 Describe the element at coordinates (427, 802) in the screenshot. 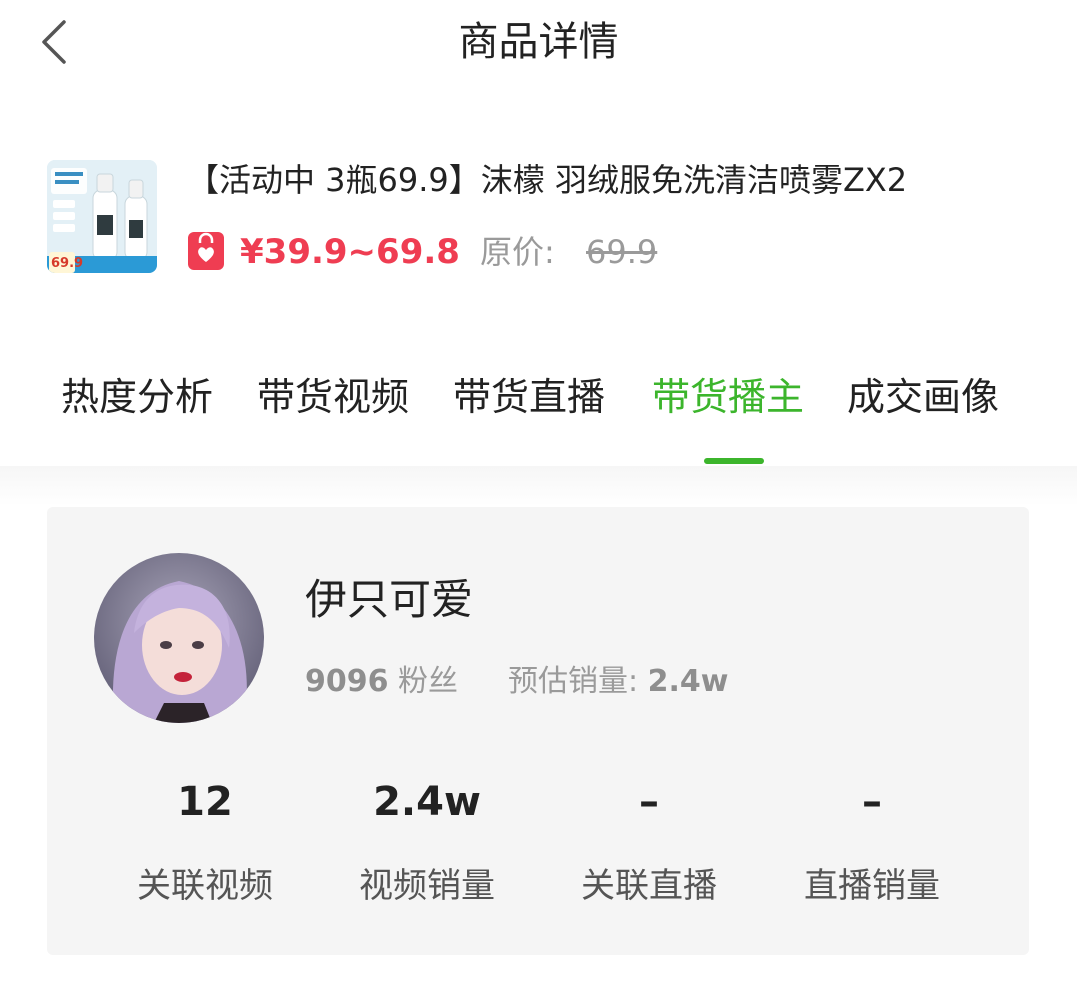

I see `stat-value-video-sales: 2.4w` at that location.